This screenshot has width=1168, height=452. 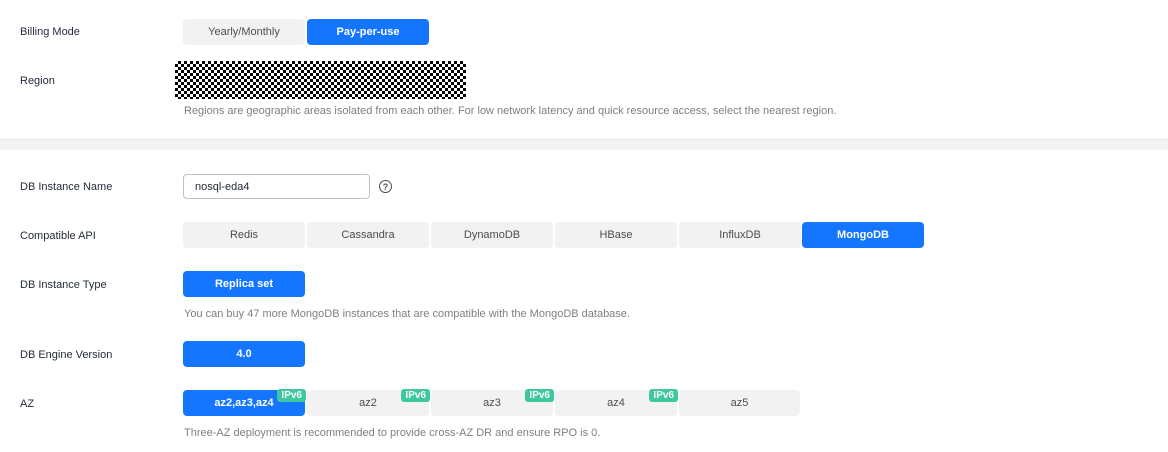 I want to click on az-option-az3: az3 IPv6, so click(x=492, y=402).